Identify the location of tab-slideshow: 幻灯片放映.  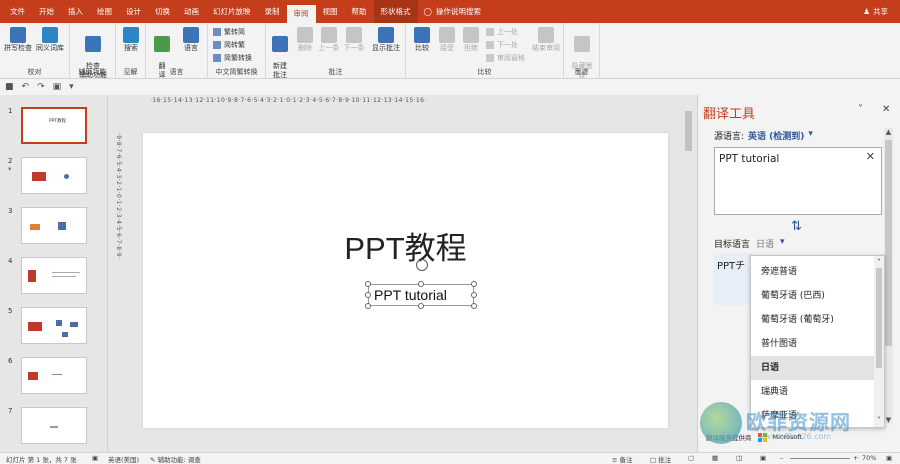
(232, 11).